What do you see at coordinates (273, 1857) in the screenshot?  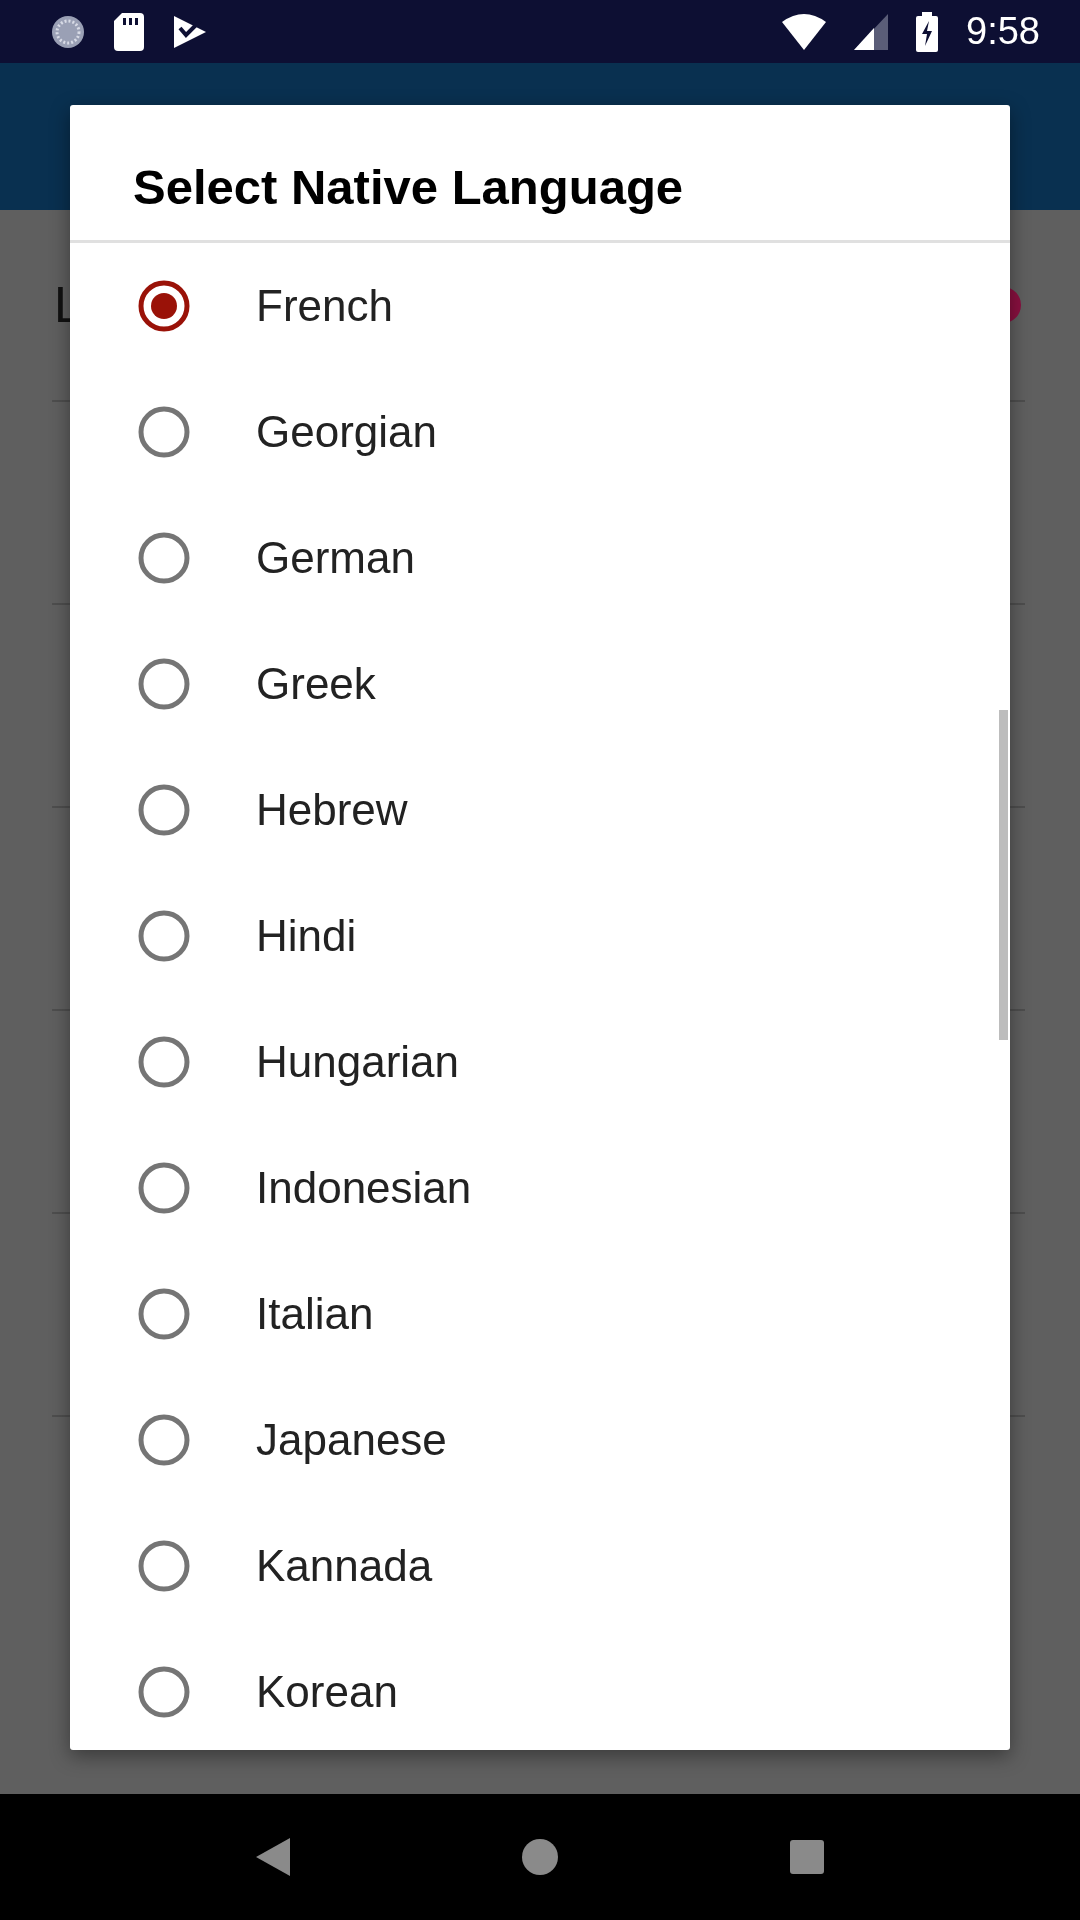 I see `back-icon` at bounding box center [273, 1857].